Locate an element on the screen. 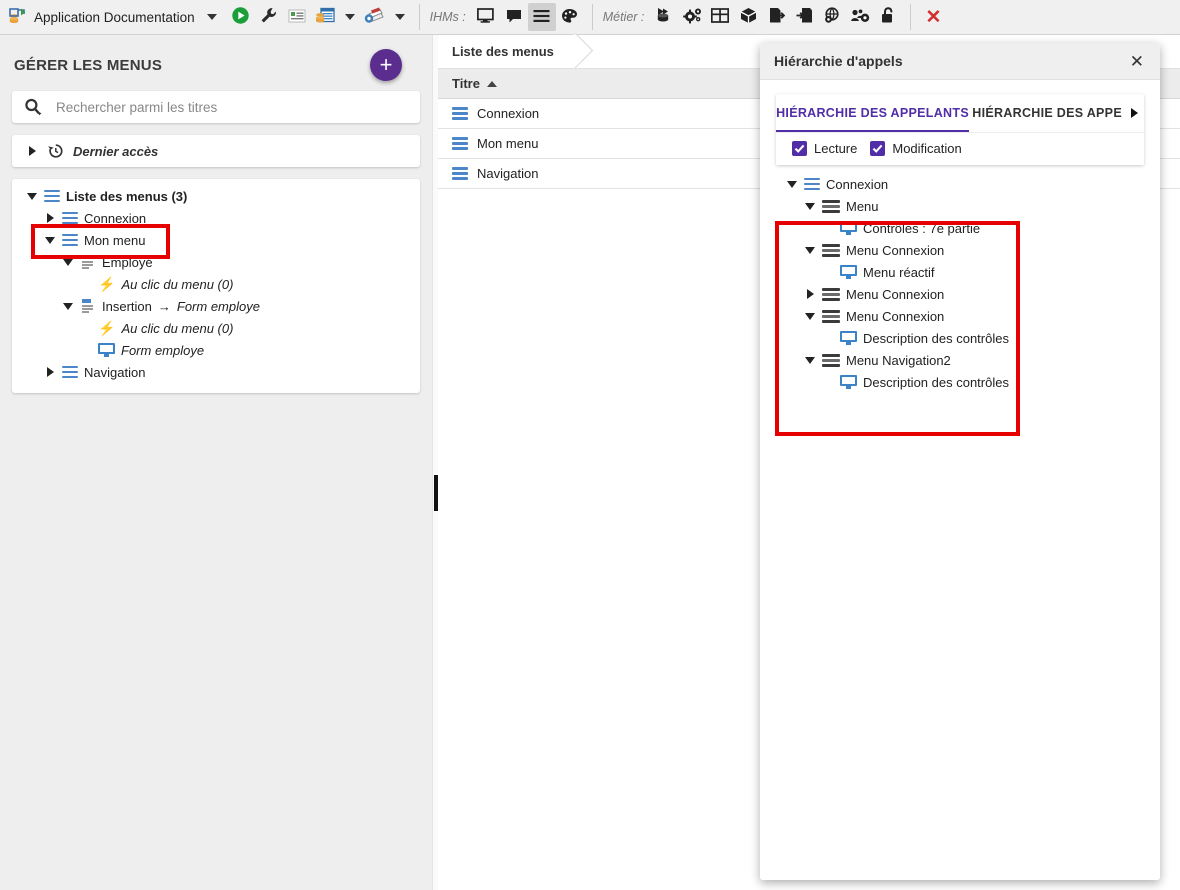  application-title-button: Application Documentation is located at coordinates (113, 17).